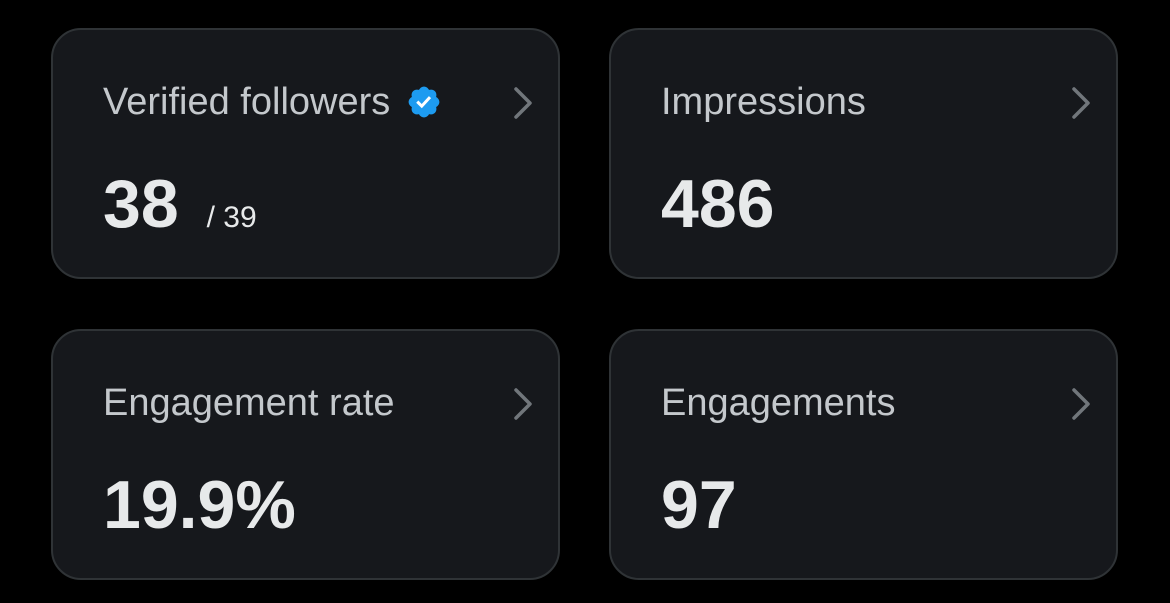 The image size is (1170, 603). Describe the element at coordinates (424, 102) in the screenshot. I see `verified-badge-icon` at that location.